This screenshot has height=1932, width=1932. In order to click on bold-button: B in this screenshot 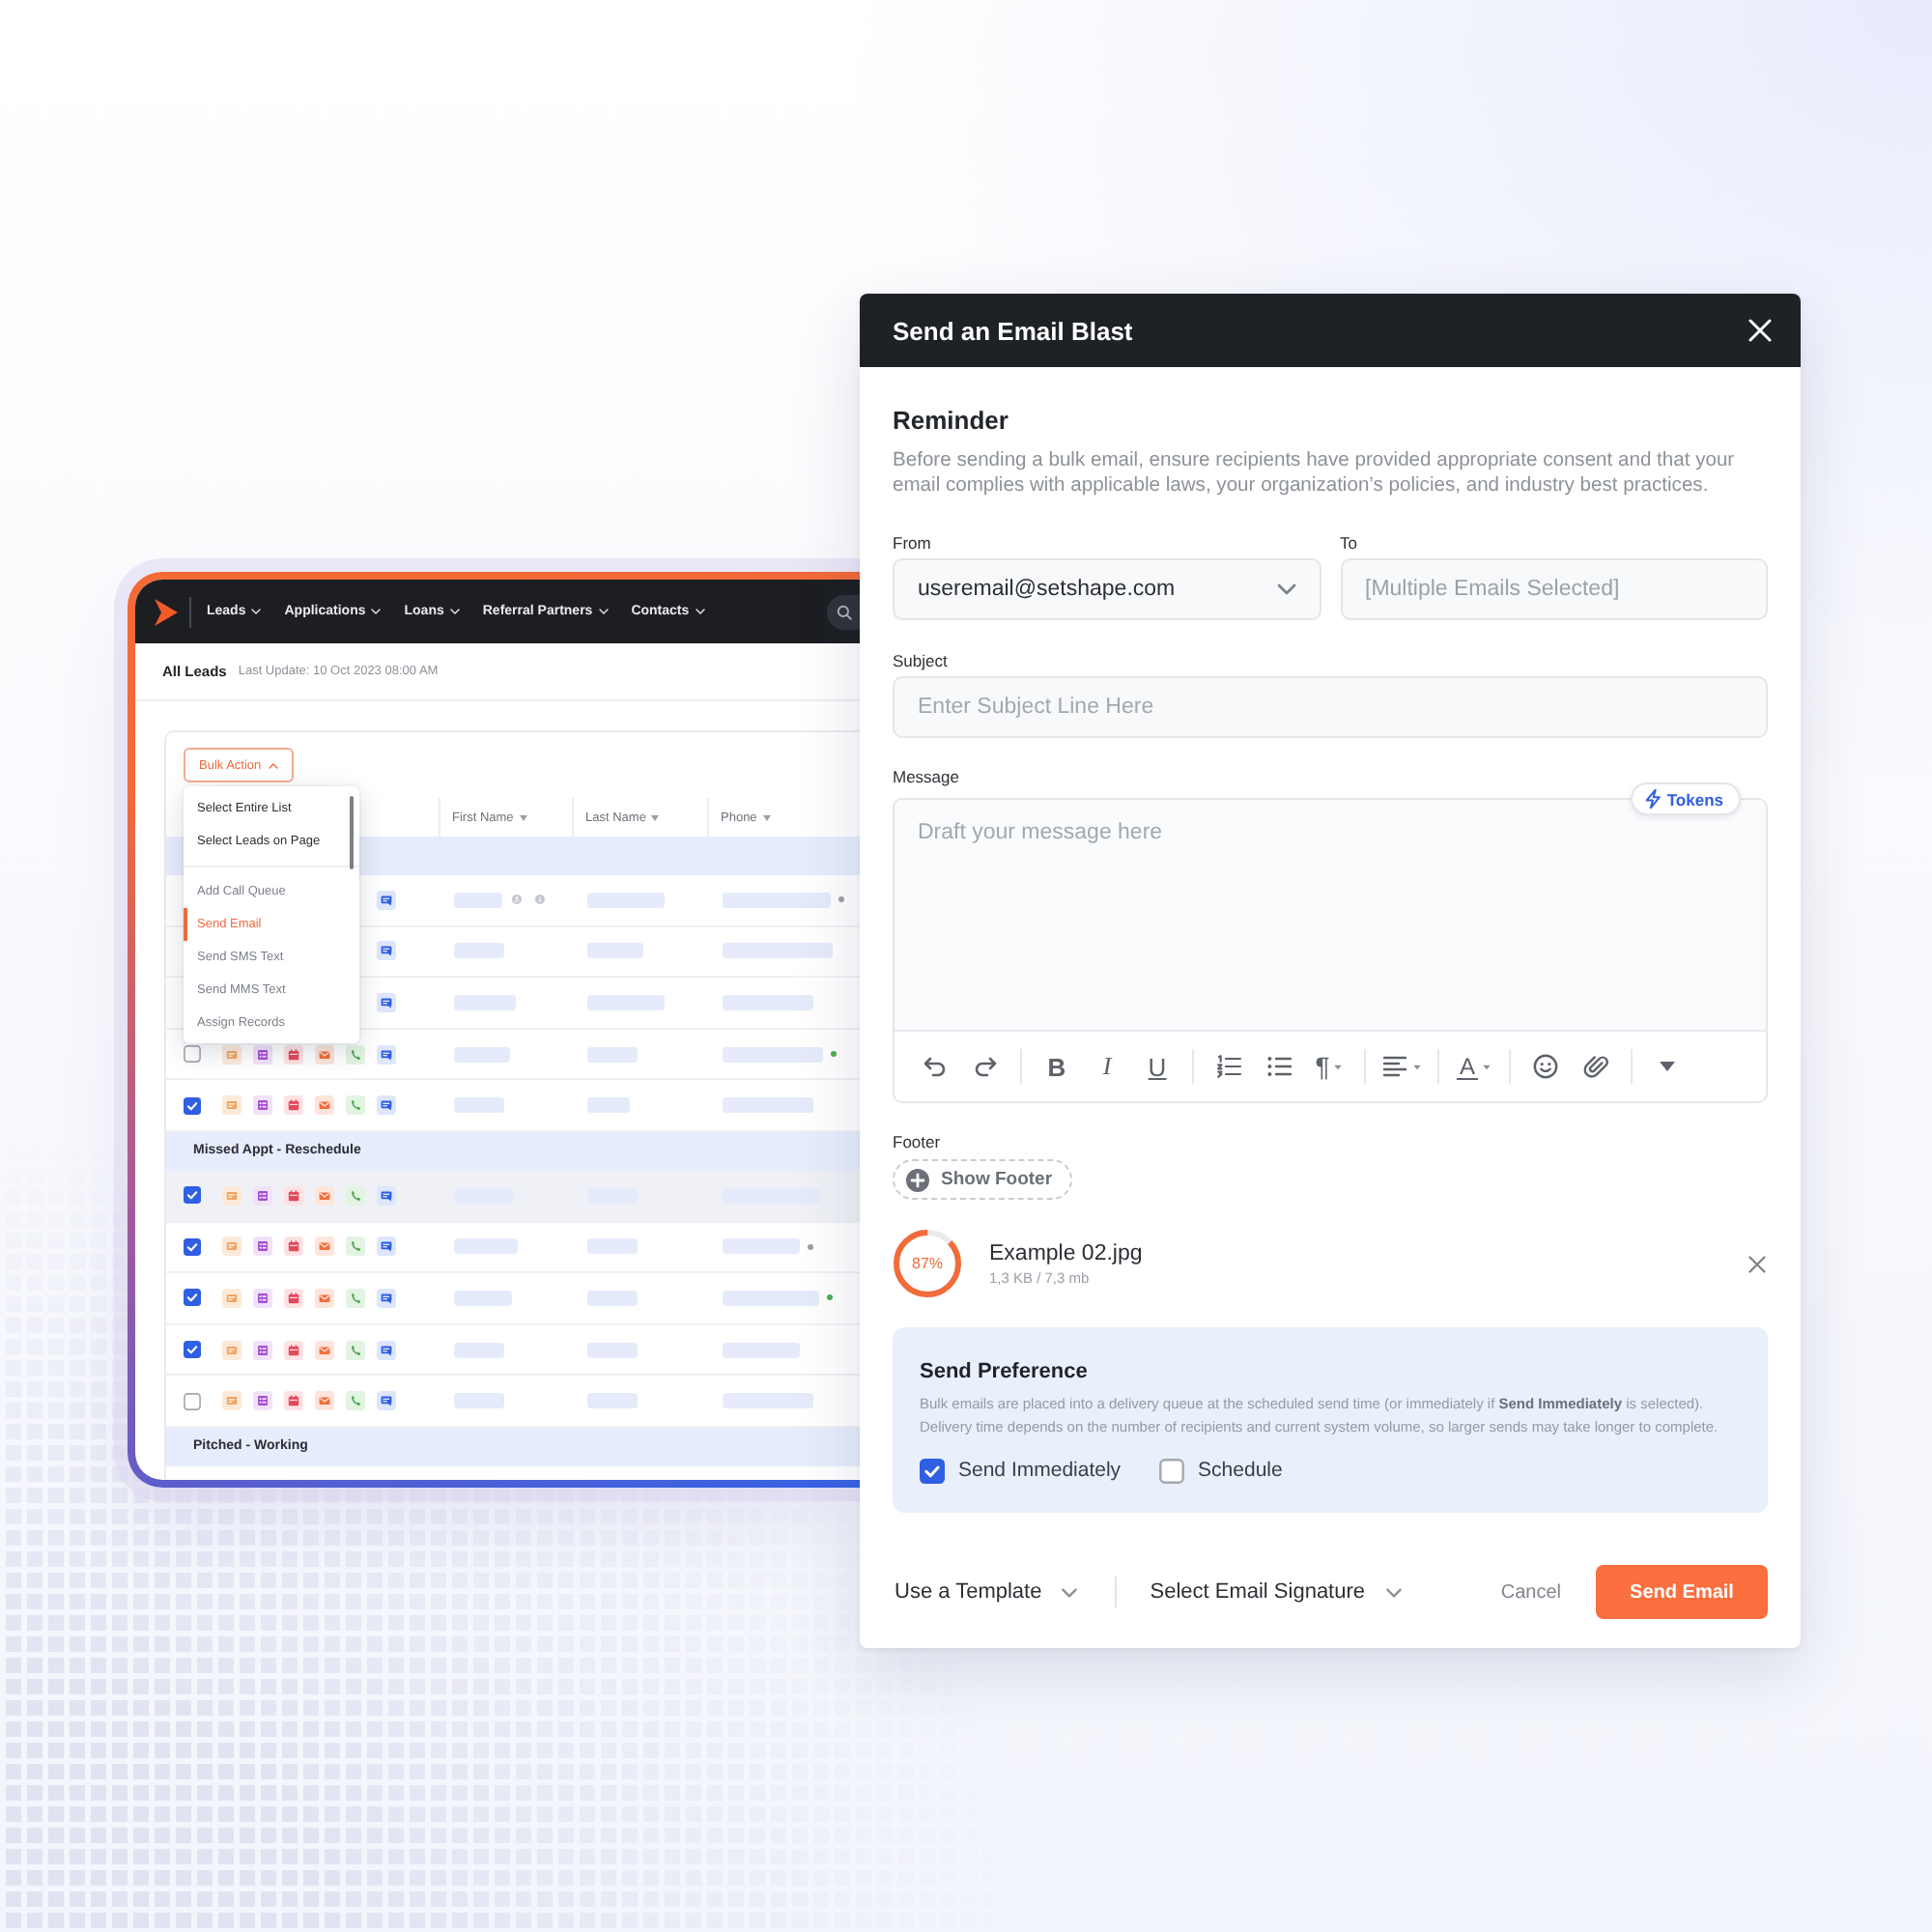, I will do `click(1056, 1066)`.